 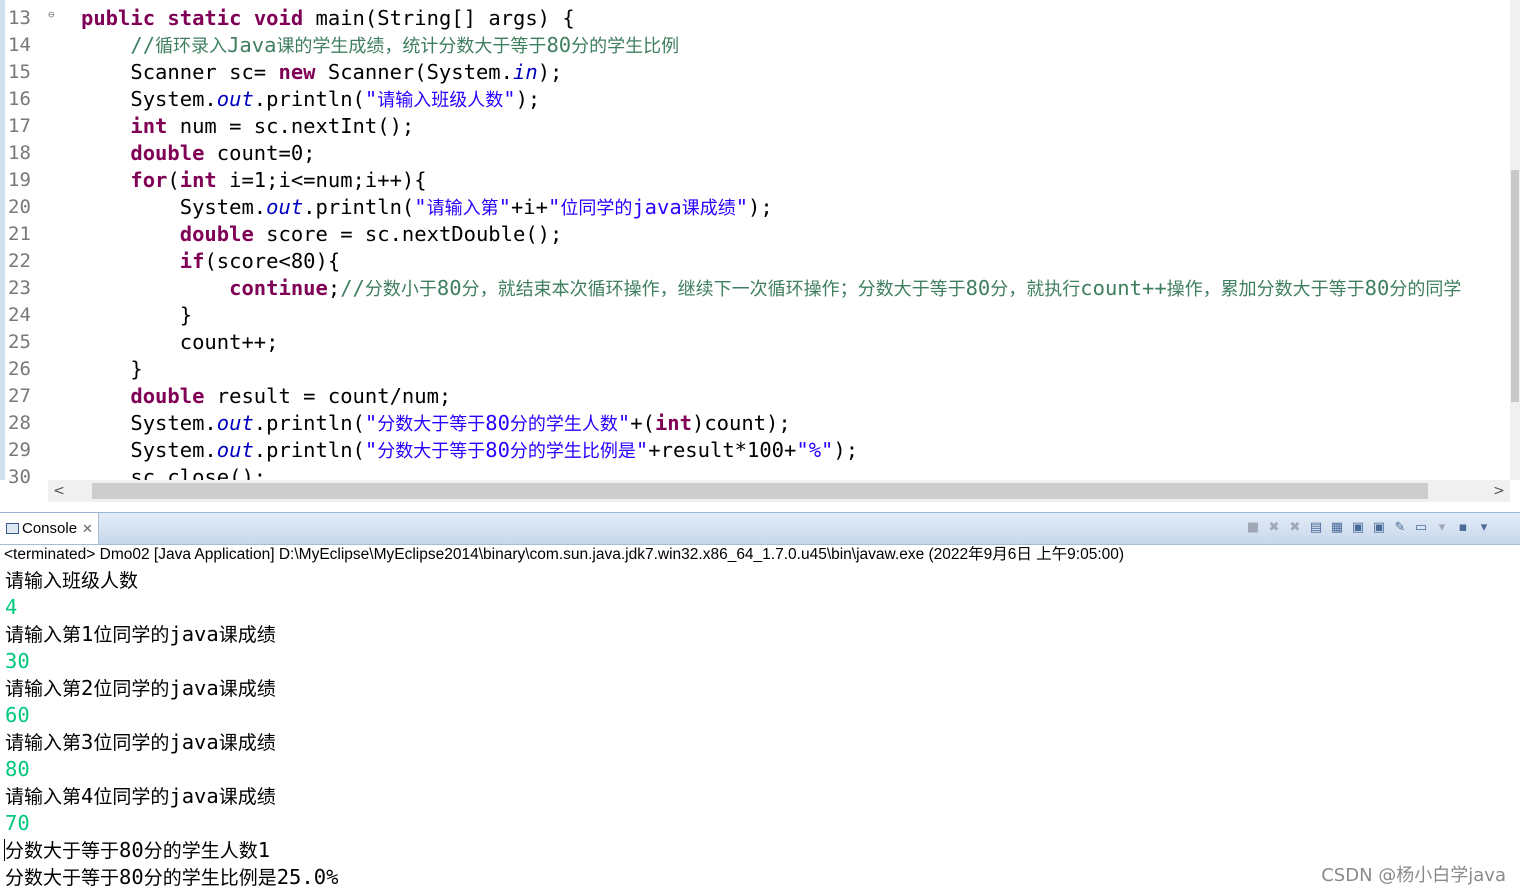 What do you see at coordinates (525, 72) in the screenshot?
I see `code-token: in` at bounding box center [525, 72].